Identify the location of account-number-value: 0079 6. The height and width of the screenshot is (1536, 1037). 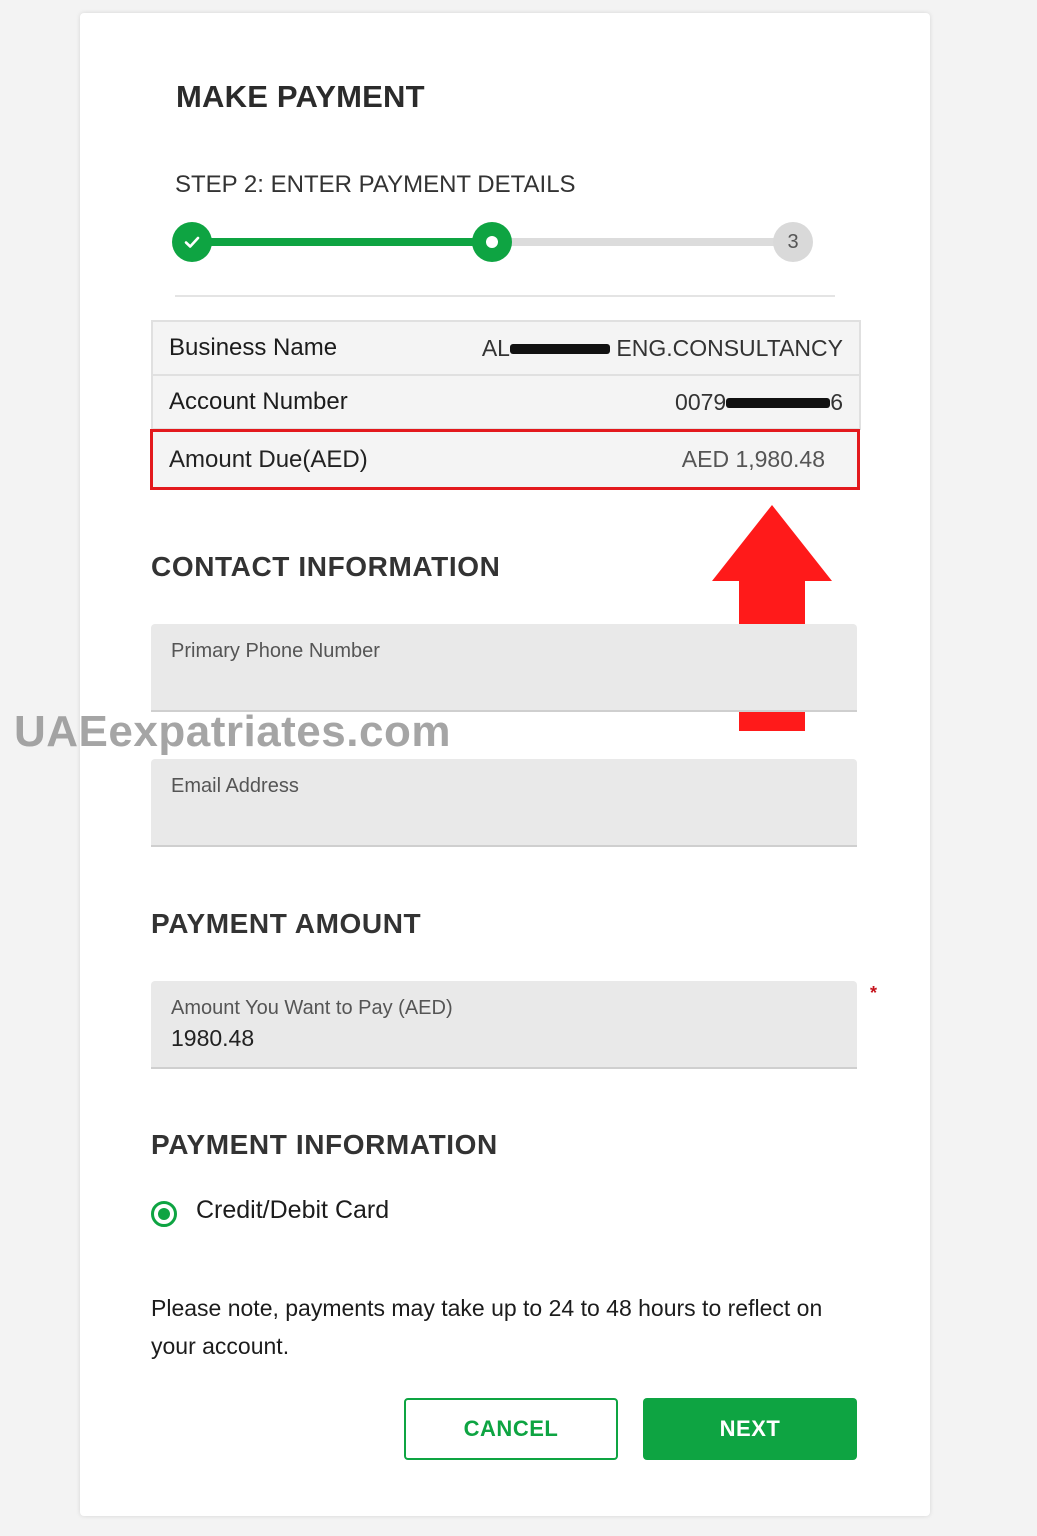
(759, 402).